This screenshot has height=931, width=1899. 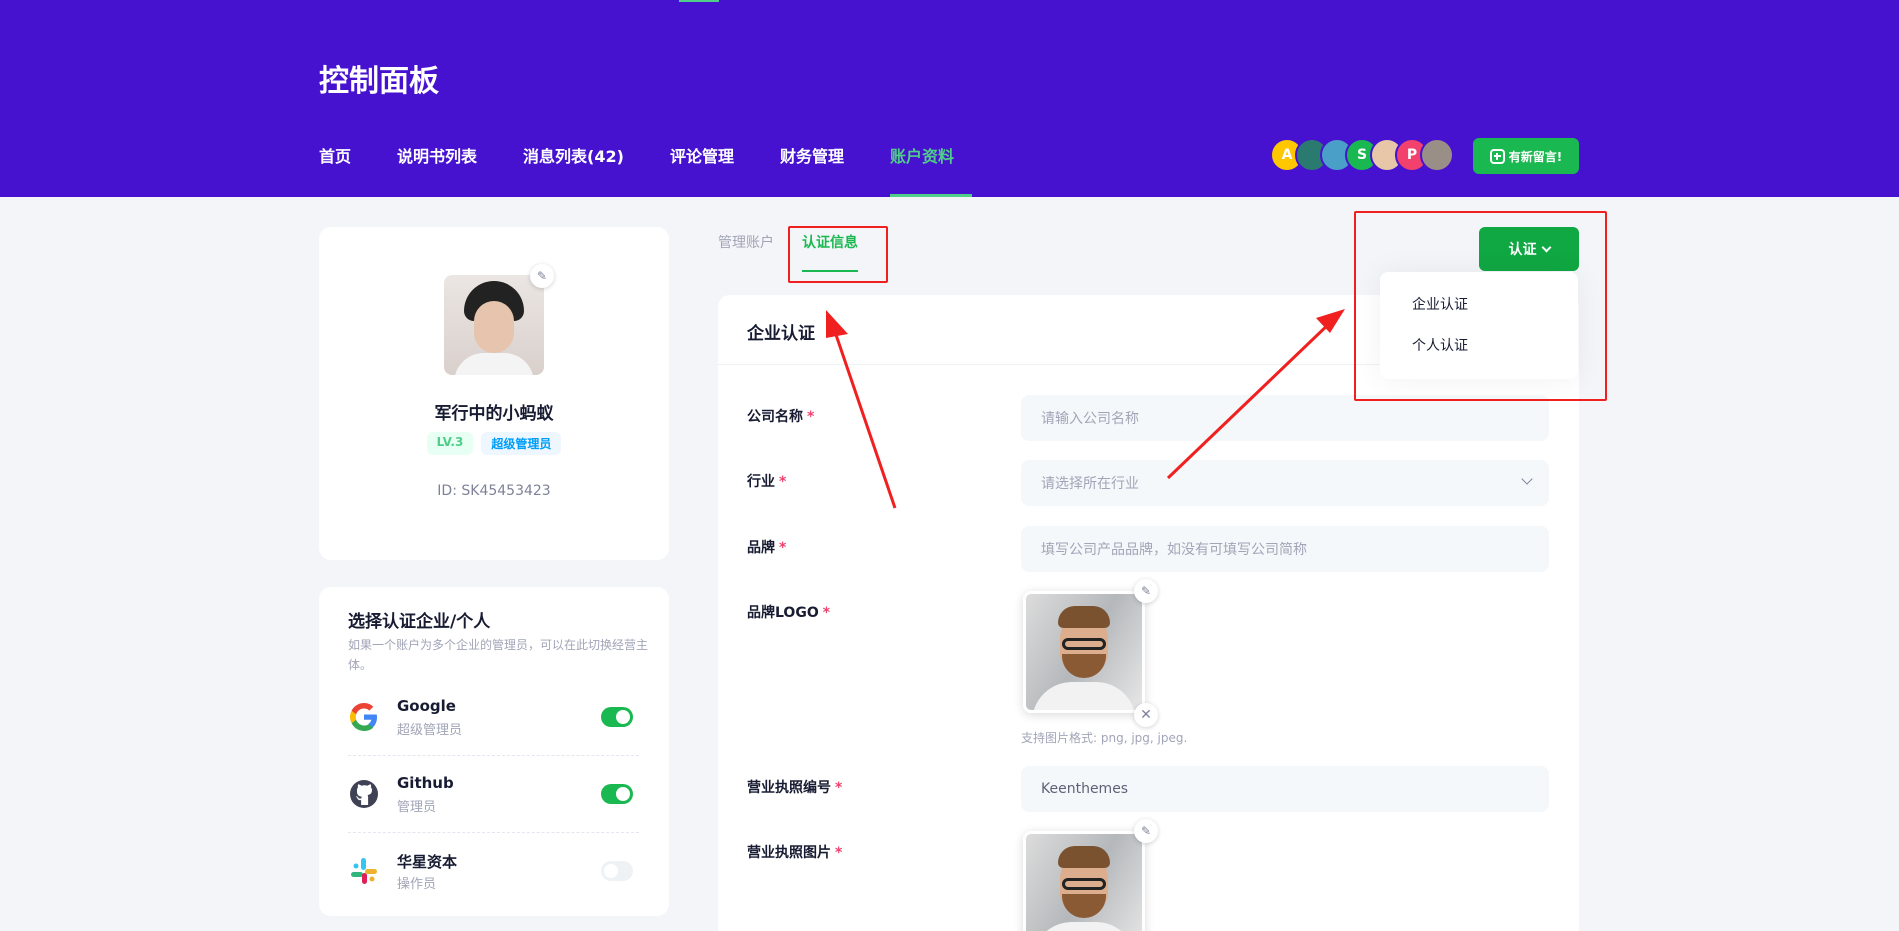 I want to click on chevron-down-icon, so click(x=1527, y=479).